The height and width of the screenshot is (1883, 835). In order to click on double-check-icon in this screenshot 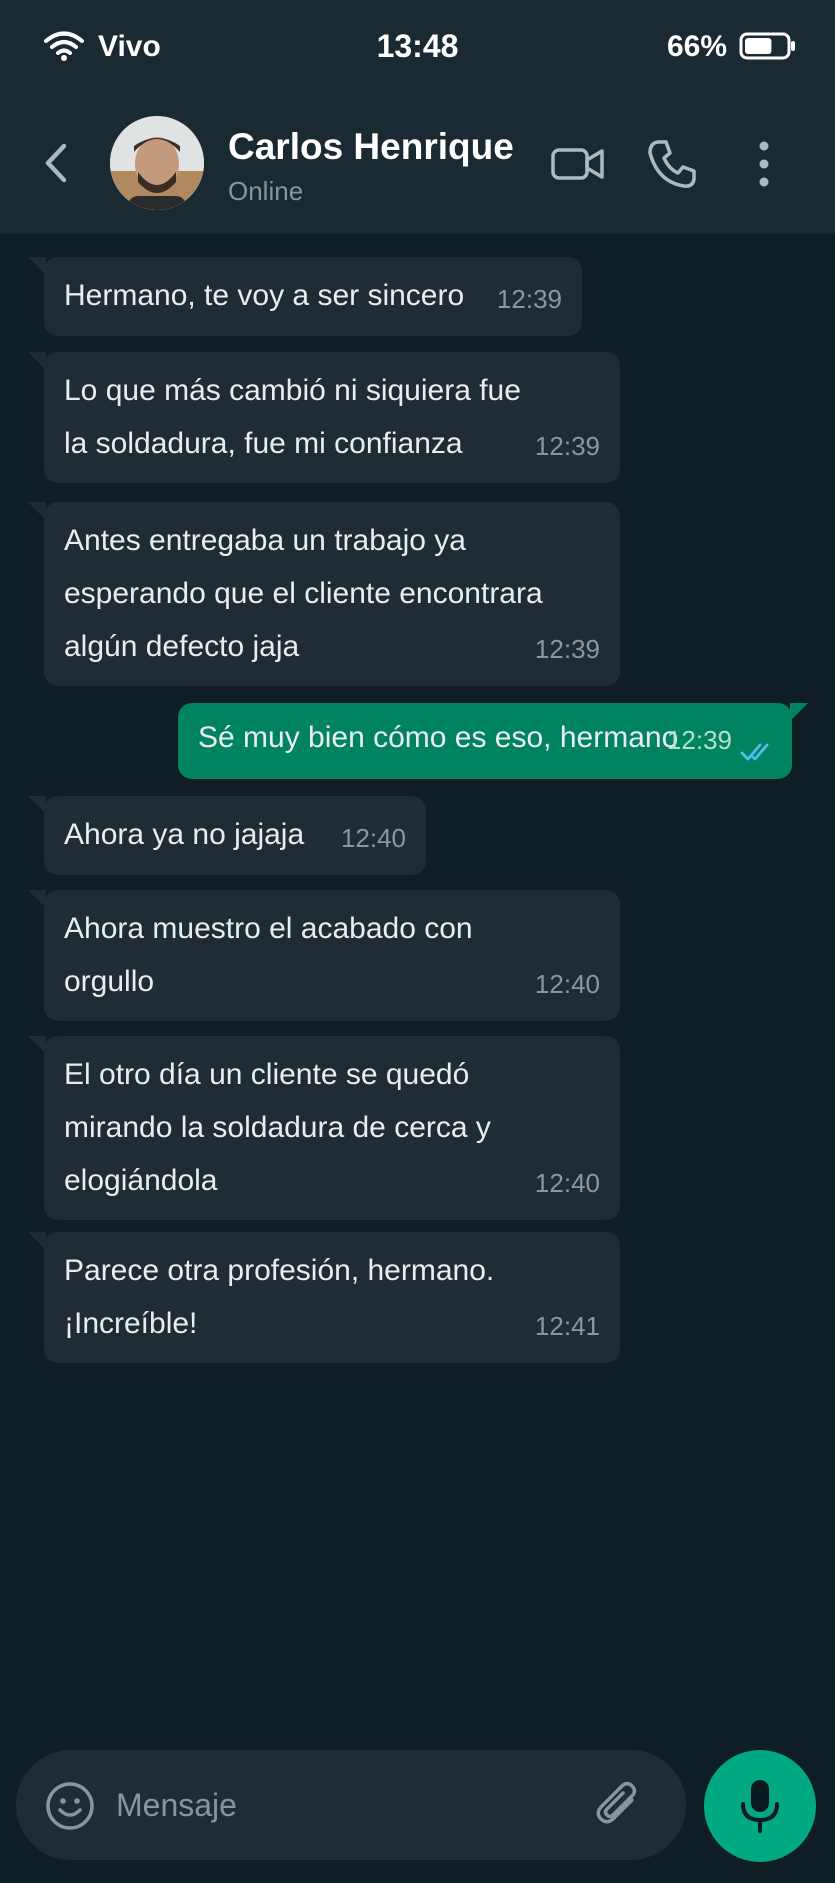, I will do `click(754, 752)`.